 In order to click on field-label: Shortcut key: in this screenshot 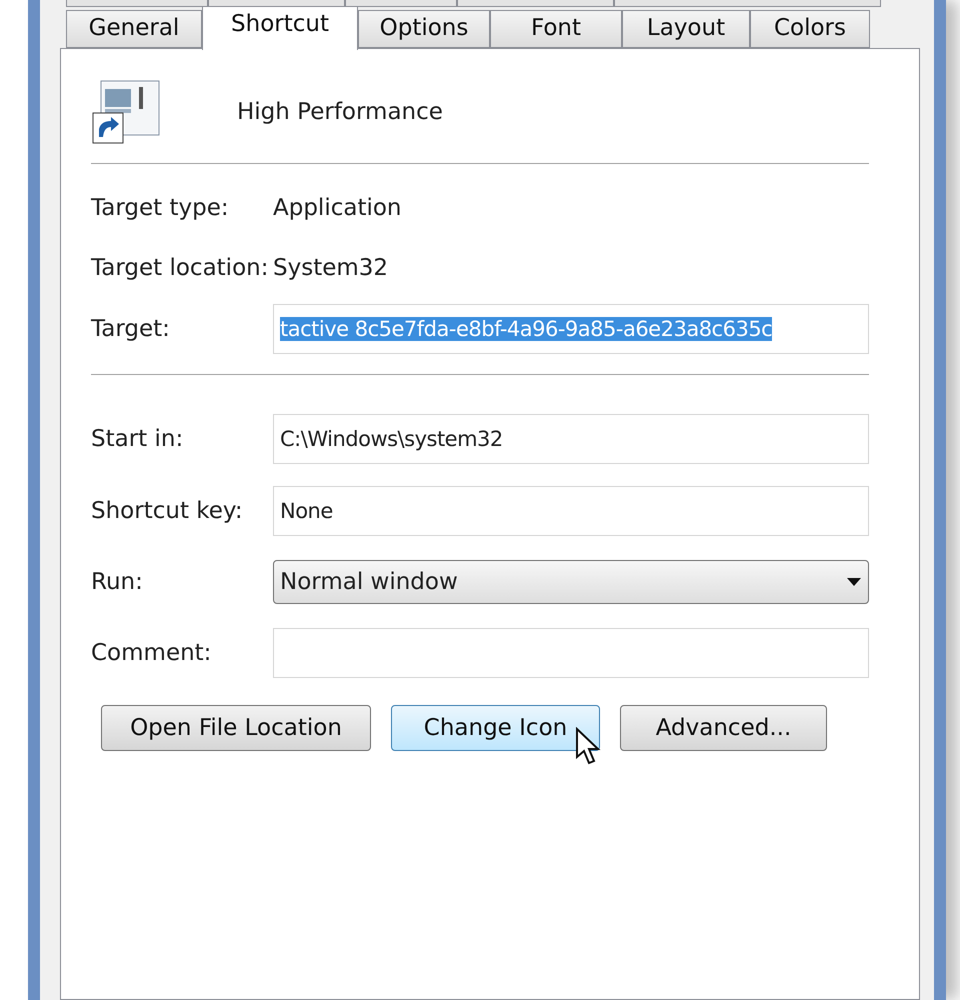, I will do `click(167, 511)`.